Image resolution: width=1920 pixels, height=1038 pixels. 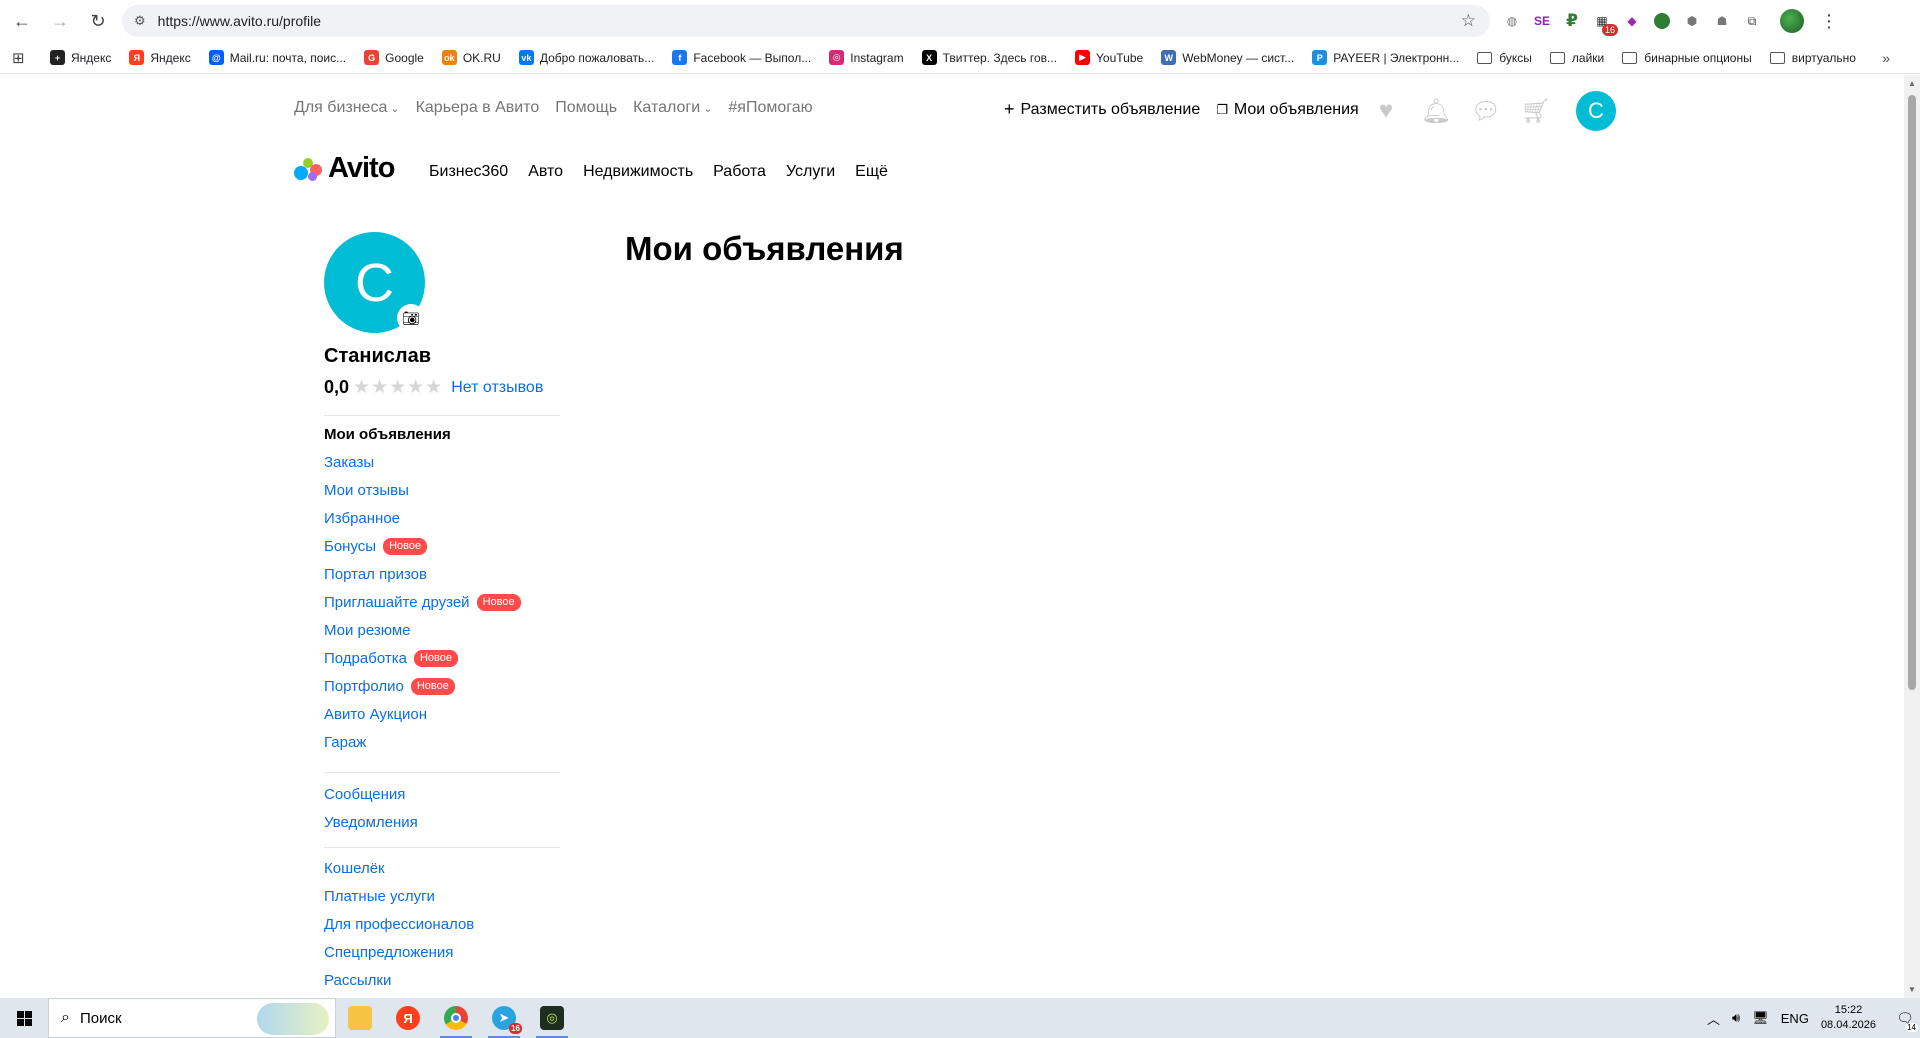 What do you see at coordinates (806, 21) in the screenshot?
I see `address-bar: ⚙ https://www.avito.ru/profile ☆` at bounding box center [806, 21].